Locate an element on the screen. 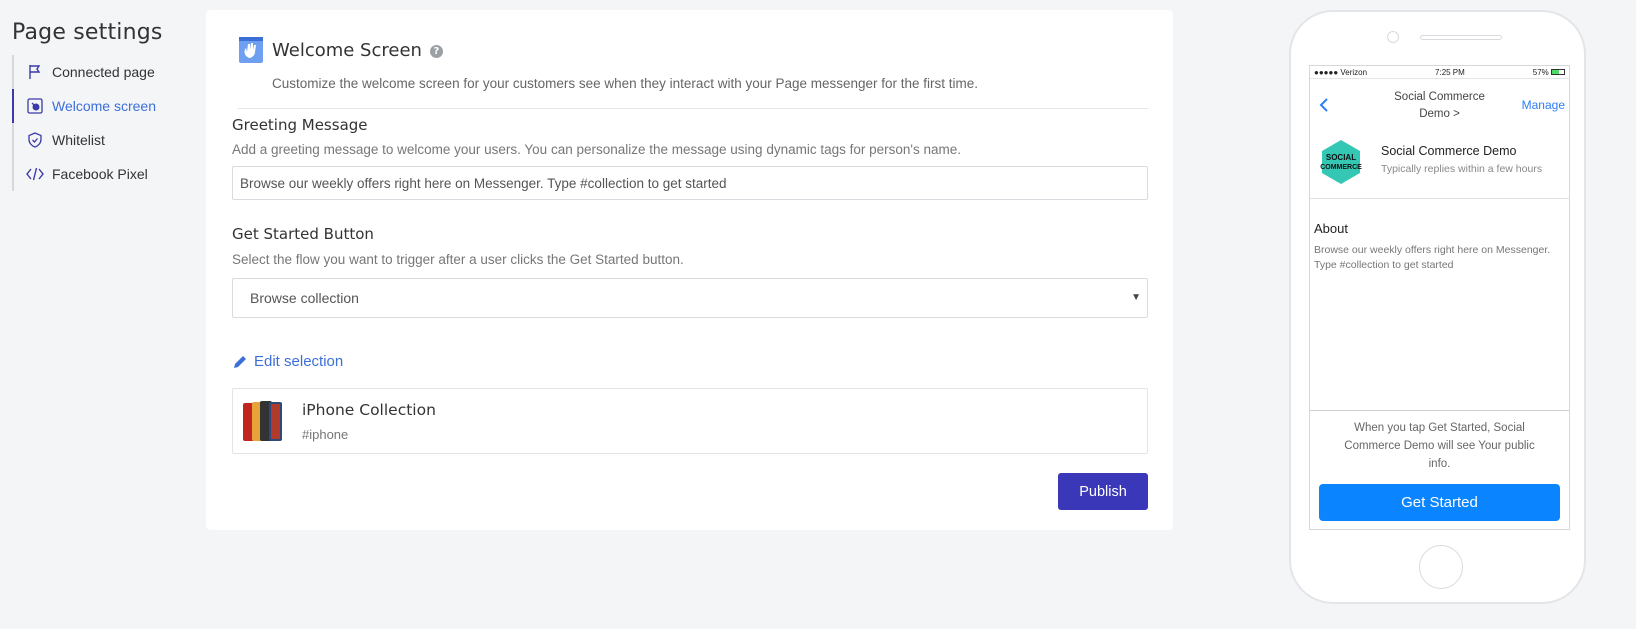  logo-text-line2: COMMERCE is located at coordinates (1341, 167).